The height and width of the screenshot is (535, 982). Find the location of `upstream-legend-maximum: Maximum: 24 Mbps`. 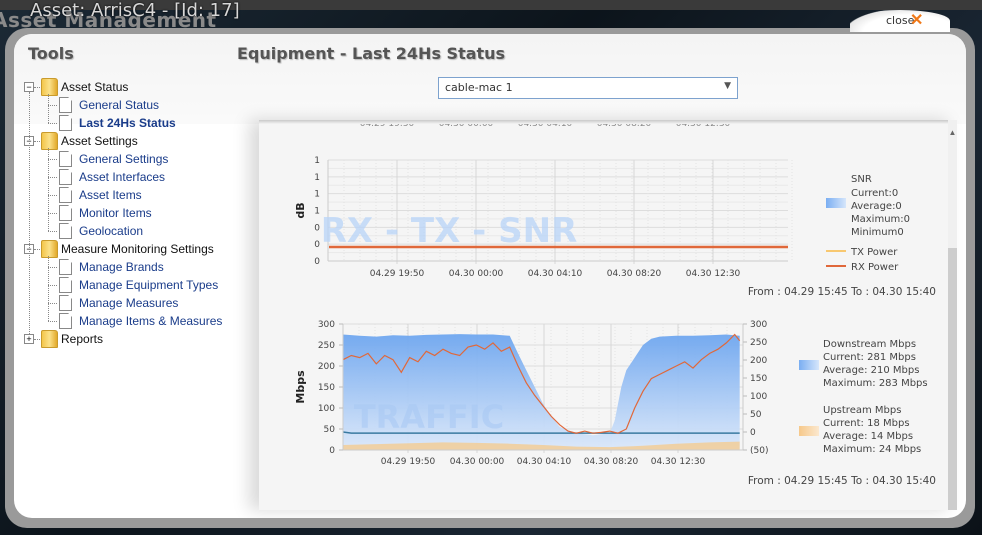

upstream-legend-maximum: Maximum: 24 Mbps is located at coordinates (872, 449).